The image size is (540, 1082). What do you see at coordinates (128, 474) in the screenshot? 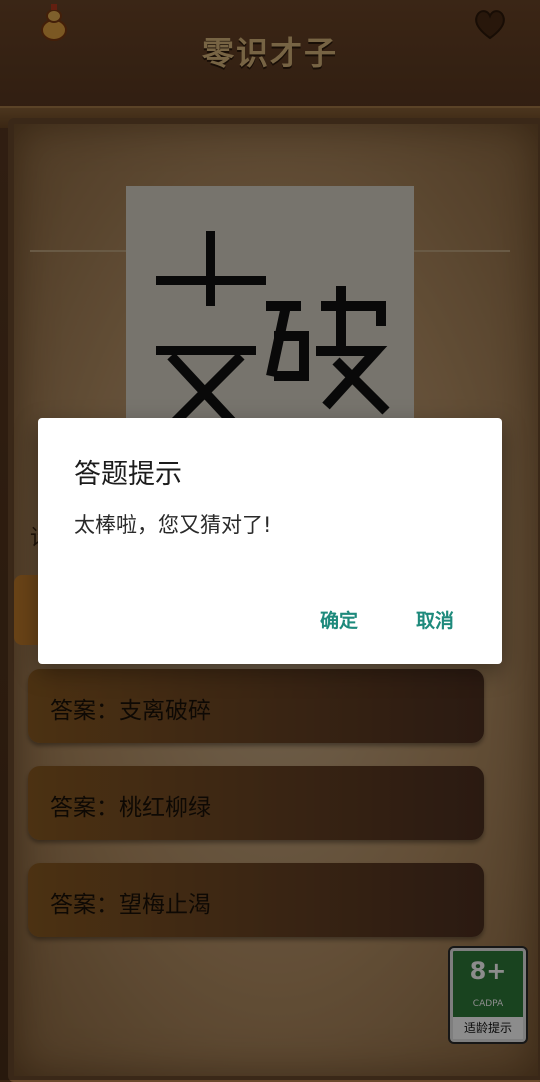
I see `dialog-title: 答题提示` at bounding box center [128, 474].